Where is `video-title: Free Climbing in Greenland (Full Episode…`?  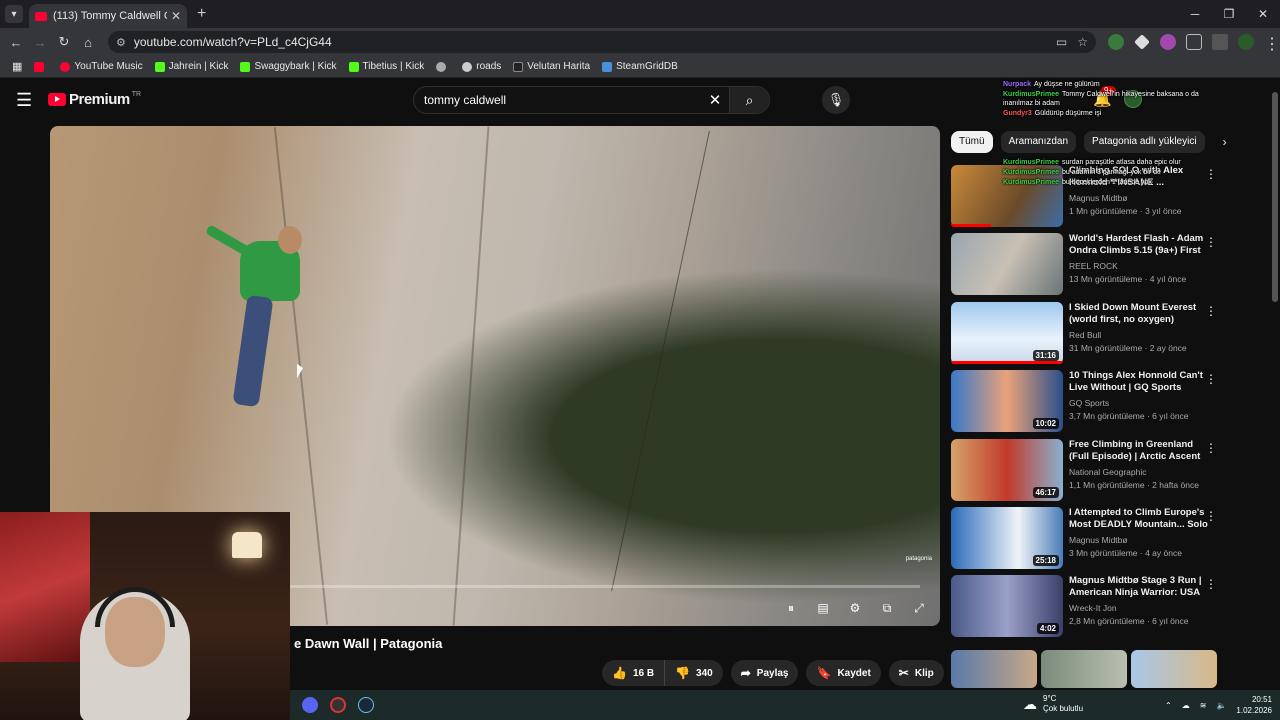
video-title: Free Climbing in Greenland (Full Episode… is located at coordinates (1139, 451).